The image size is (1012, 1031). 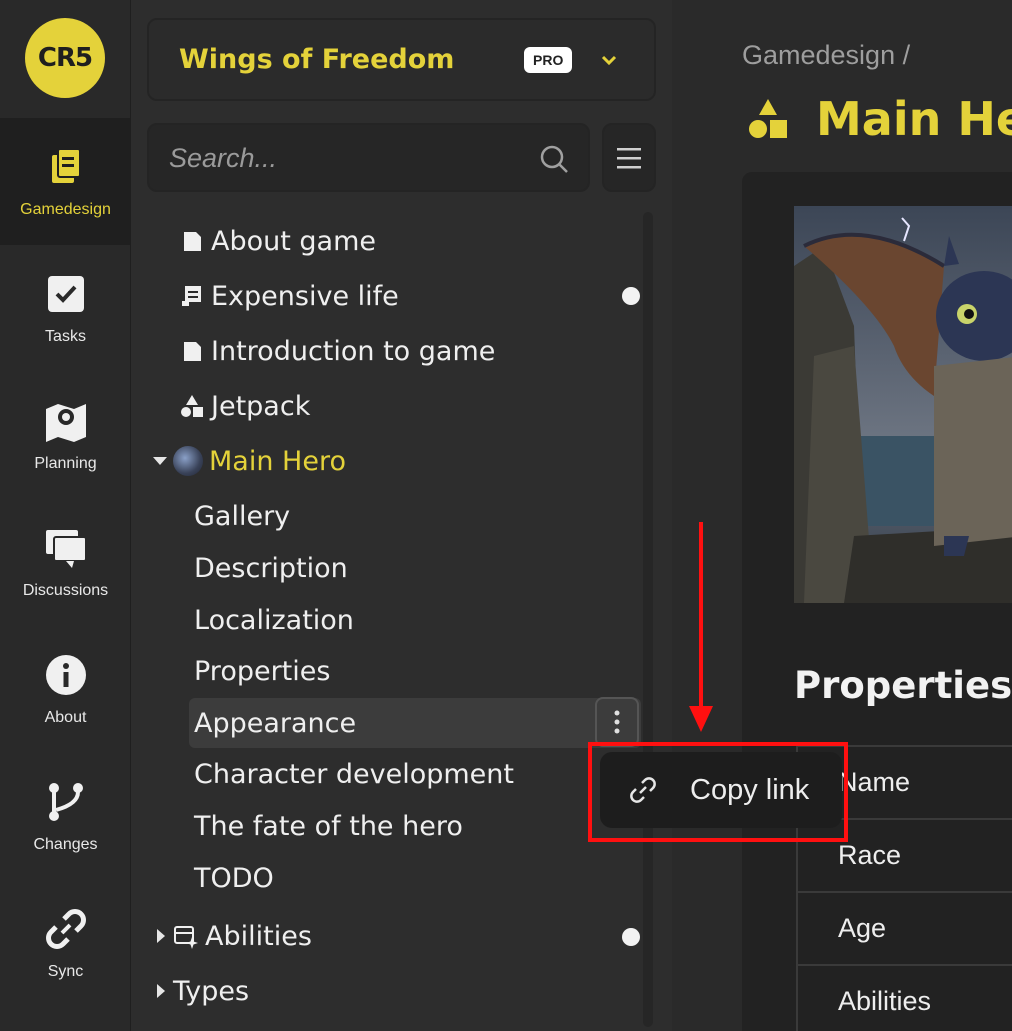 I want to click on hero-avatar, so click(x=188, y=461).